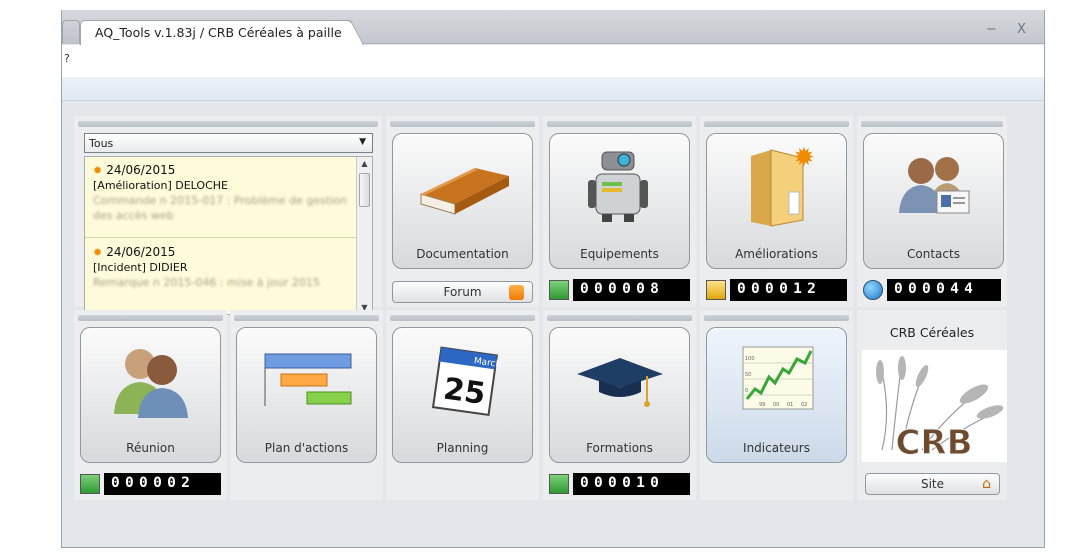  I want to click on reunion-counter: 000002, so click(150, 484).